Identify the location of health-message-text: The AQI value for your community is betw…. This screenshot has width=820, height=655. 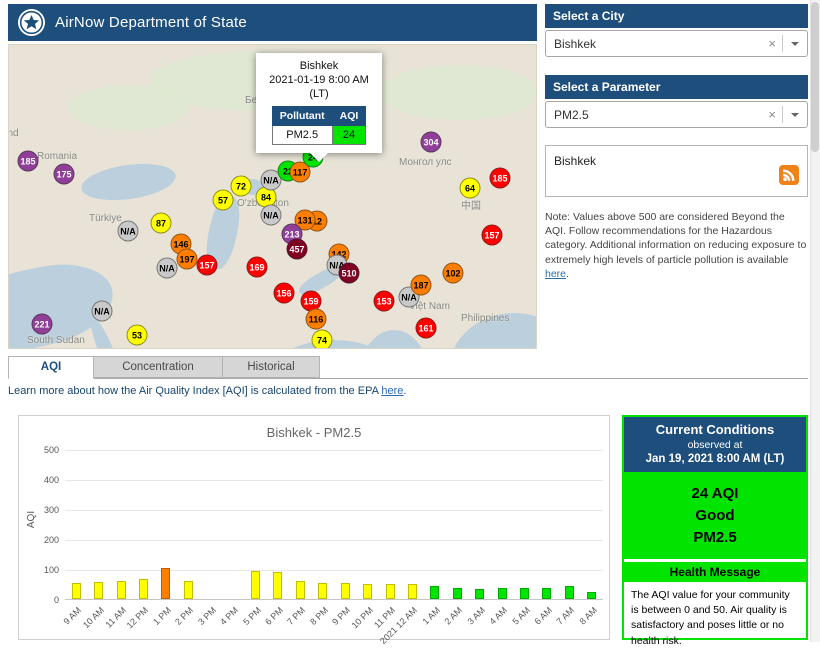
(710, 618).